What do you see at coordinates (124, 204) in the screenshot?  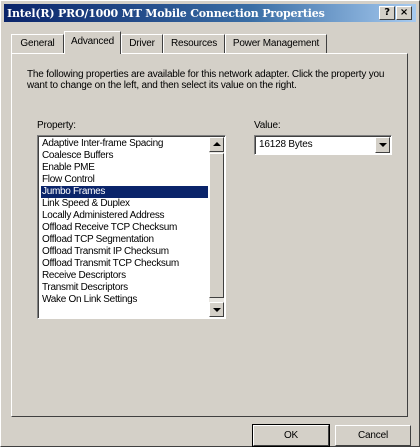 I see `list-item: Link Speed & Duplex` at bounding box center [124, 204].